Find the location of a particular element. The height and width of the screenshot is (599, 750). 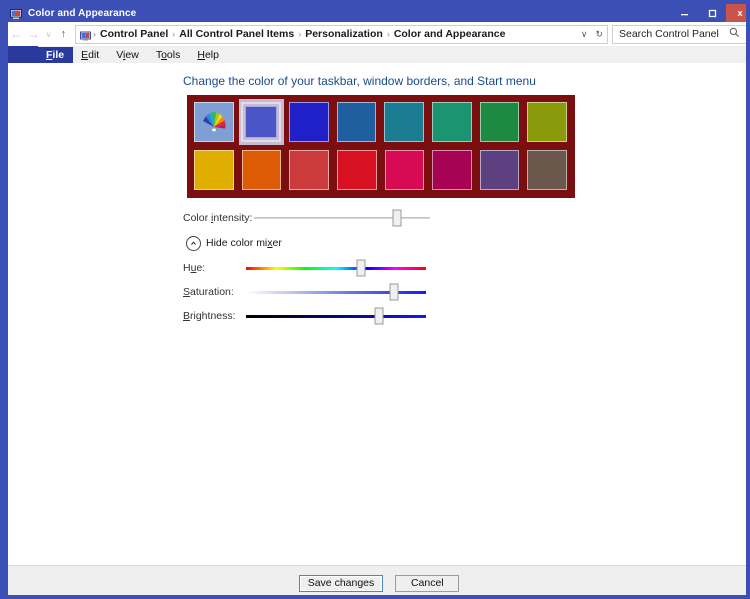

color-intensity-track is located at coordinates (342, 218).